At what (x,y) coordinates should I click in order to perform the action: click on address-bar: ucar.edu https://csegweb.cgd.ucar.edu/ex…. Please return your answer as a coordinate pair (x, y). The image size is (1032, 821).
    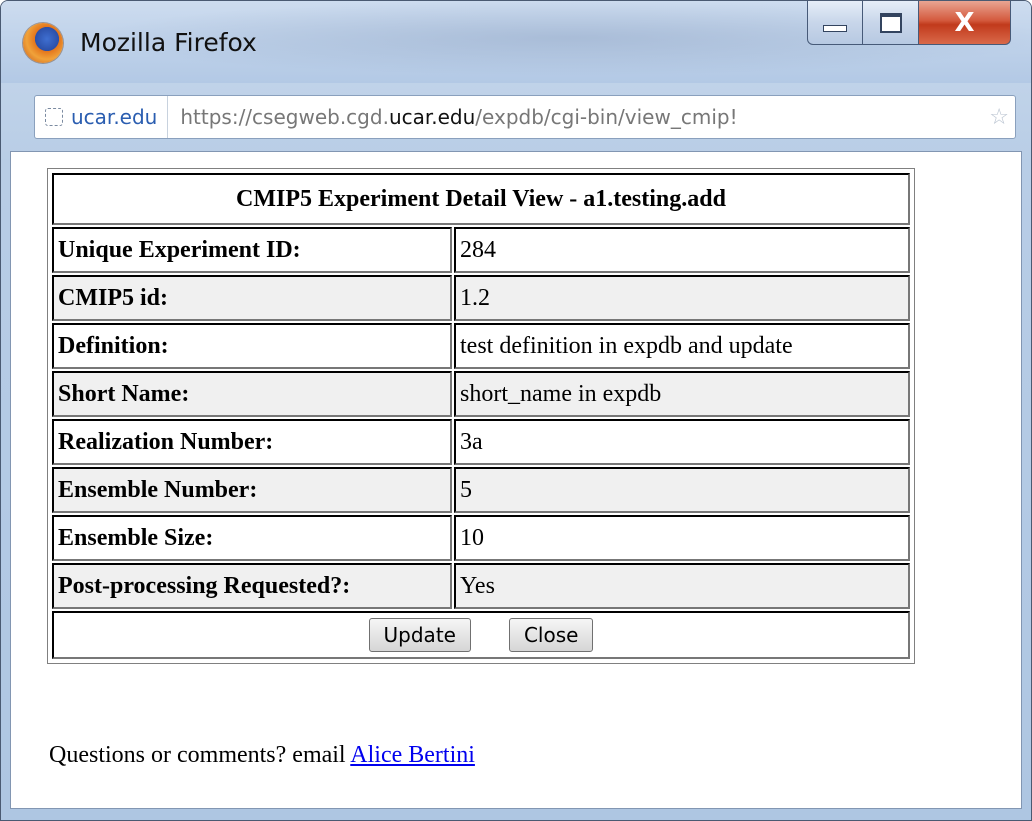
    Looking at the image, I should click on (525, 117).